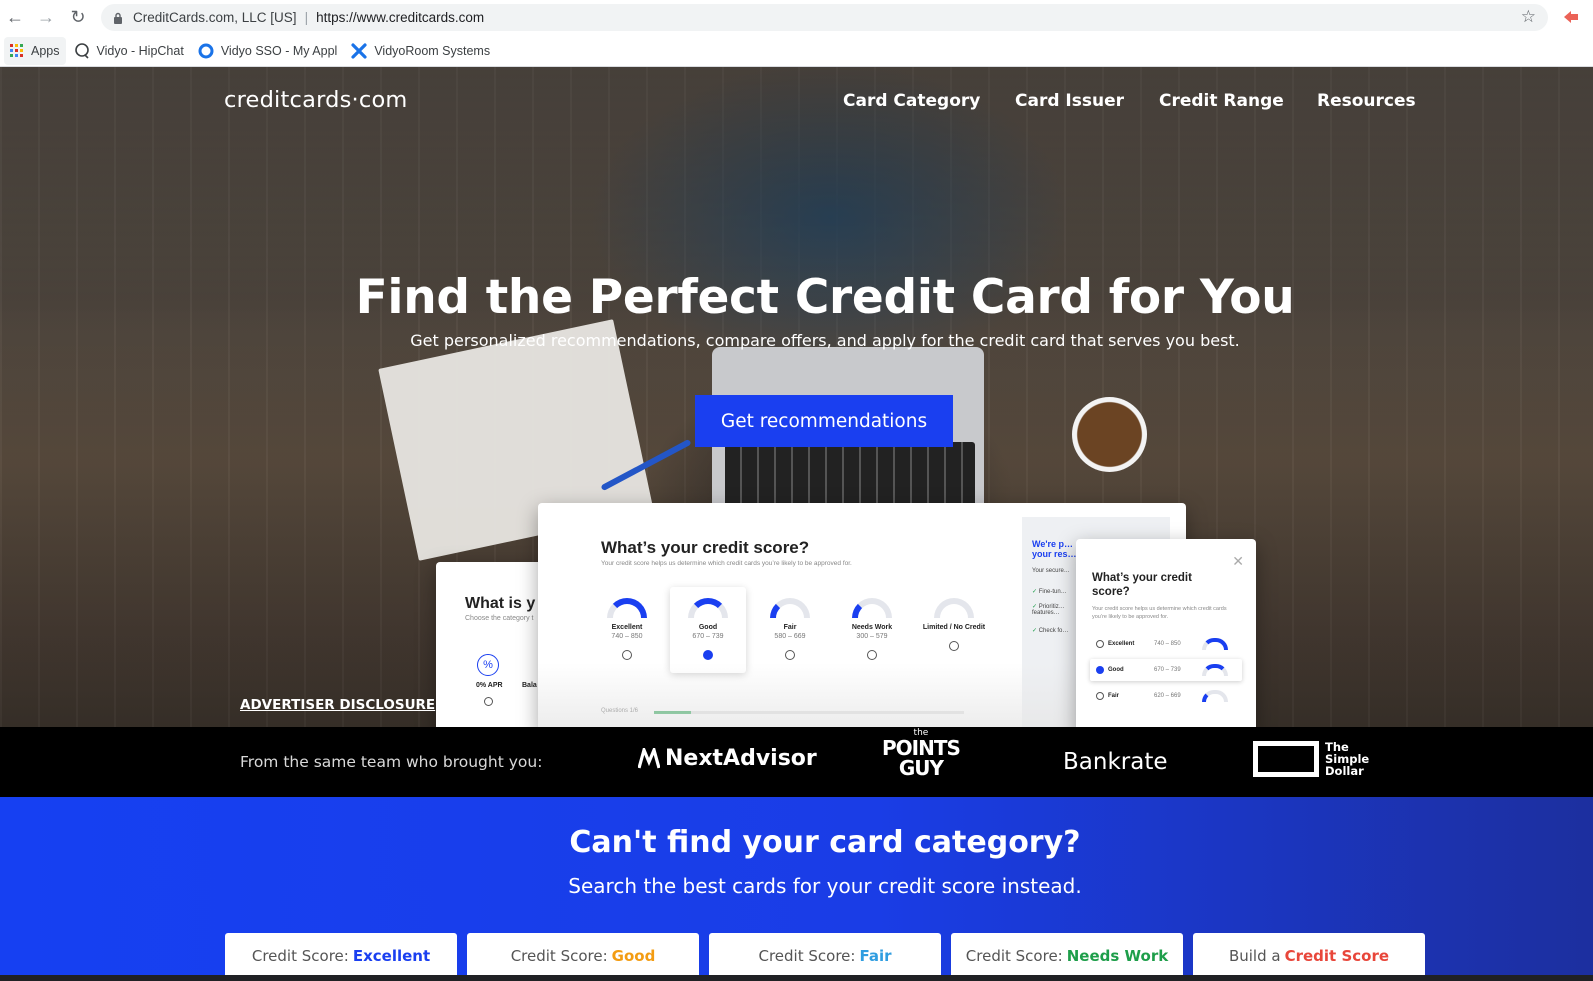  I want to click on simple-dollar-wordmark: The Simple Dollar, so click(1347, 759).